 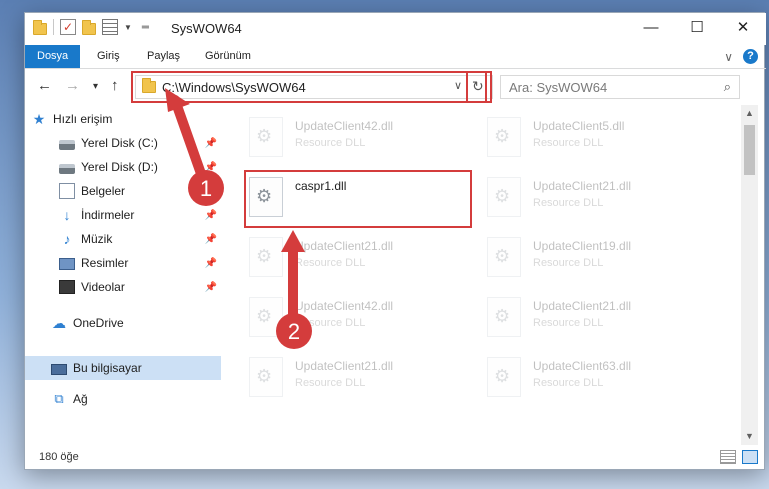 What do you see at coordinates (68, 27) in the screenshot?
I see `properties-icon: ✓` at bounding box center [68, 27].